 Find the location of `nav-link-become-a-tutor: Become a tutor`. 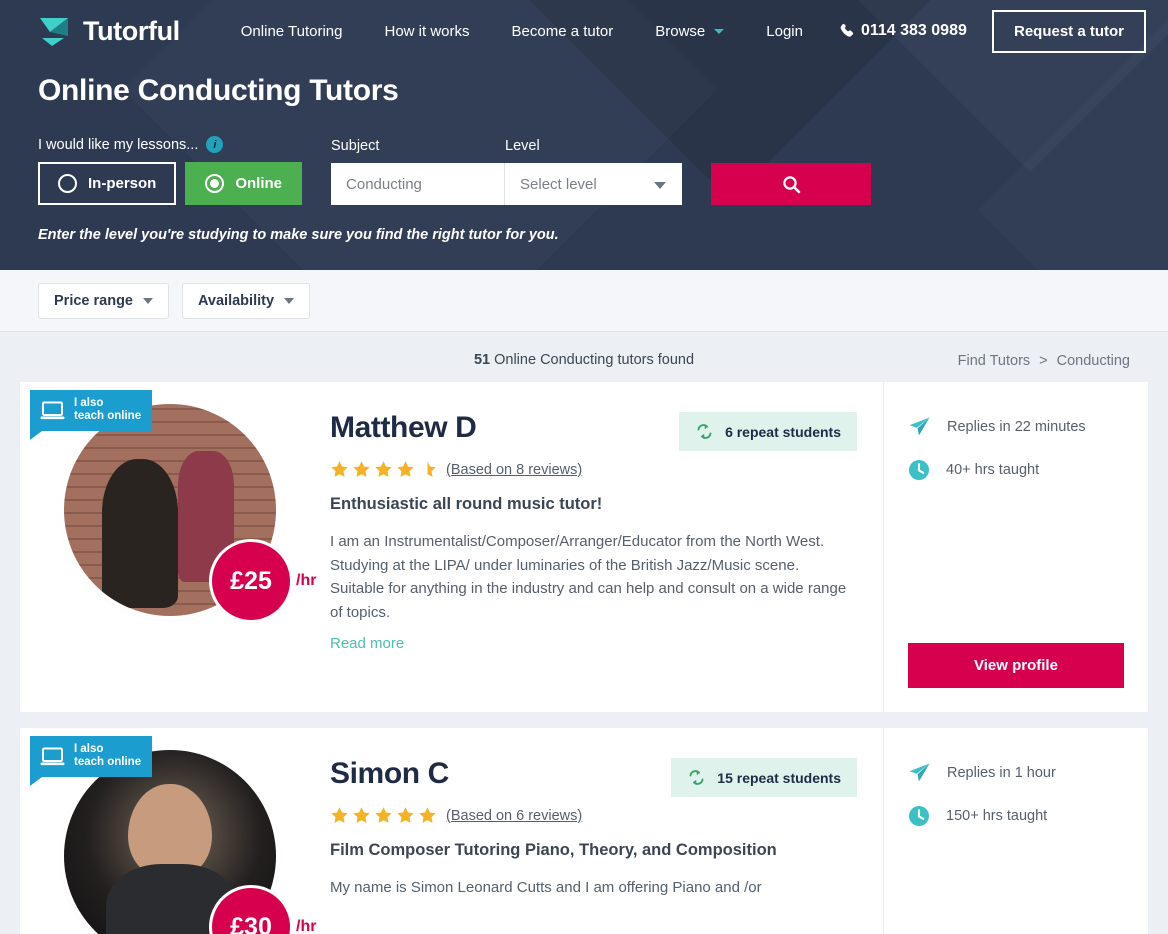

nav-link-become-a-tutor: Become a tutor is located at coordinates (563, 31).